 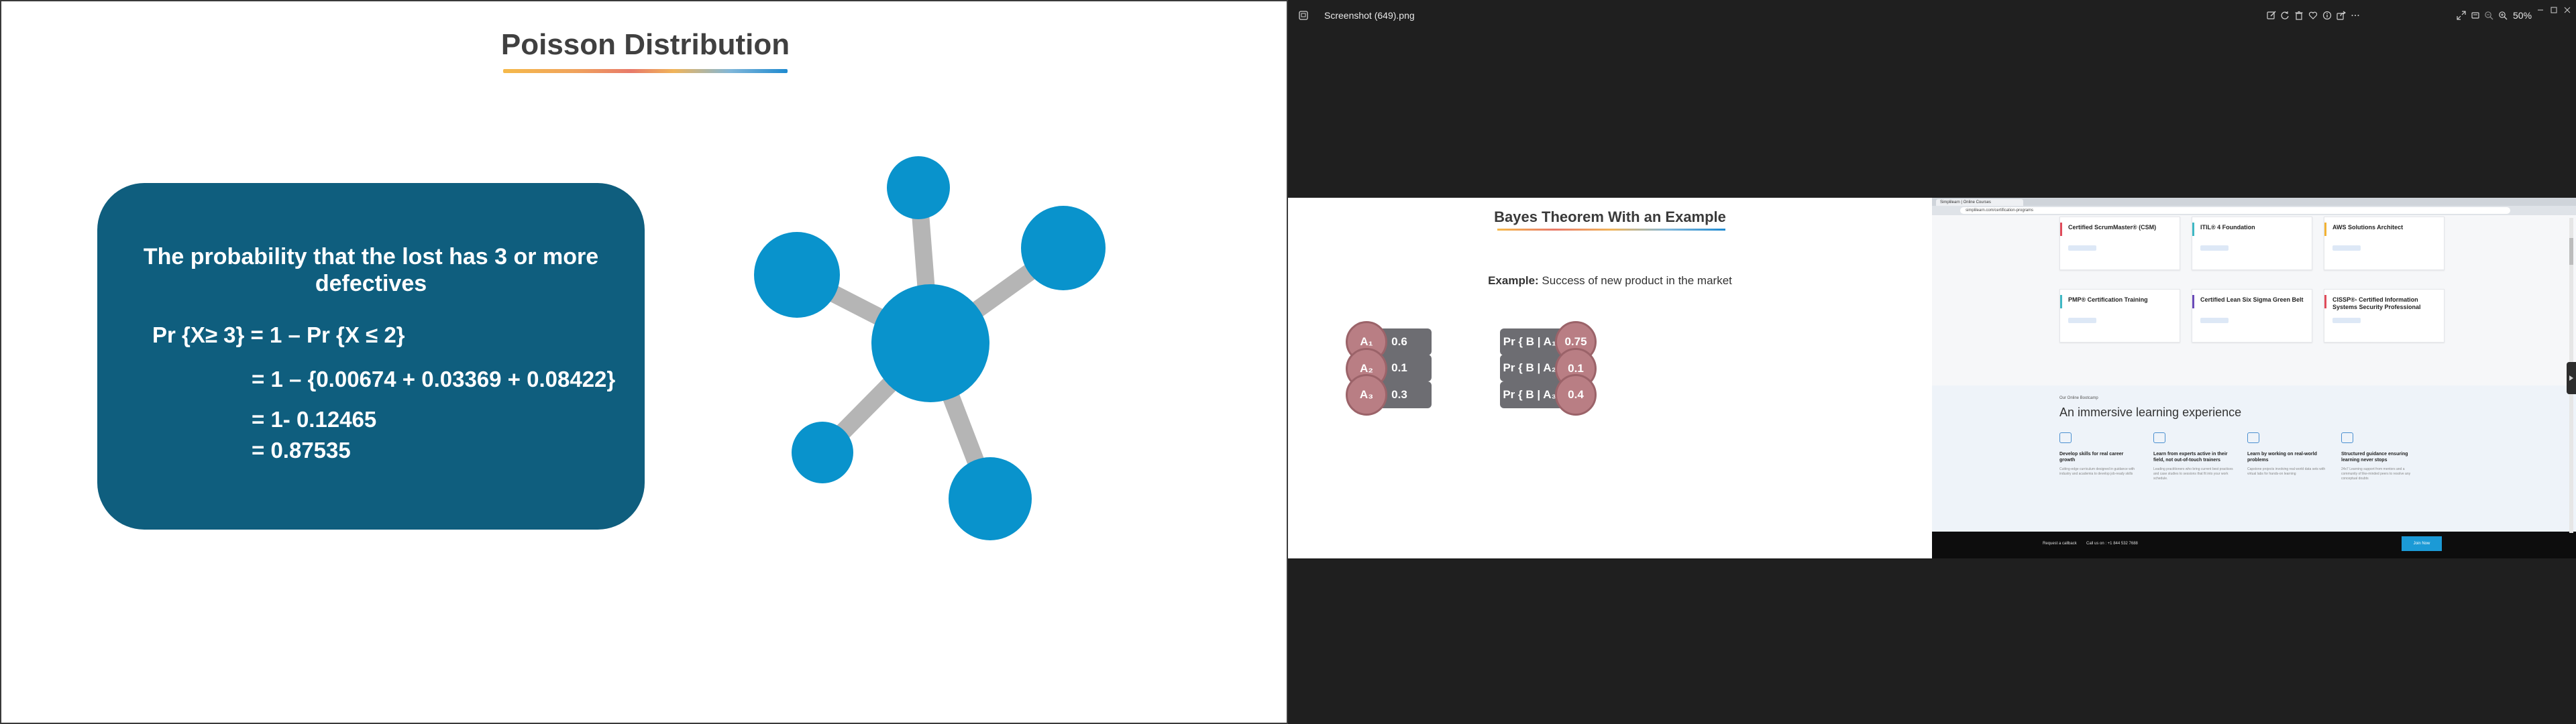 I want to click on next-image-button, so click(x=2571, y=378).